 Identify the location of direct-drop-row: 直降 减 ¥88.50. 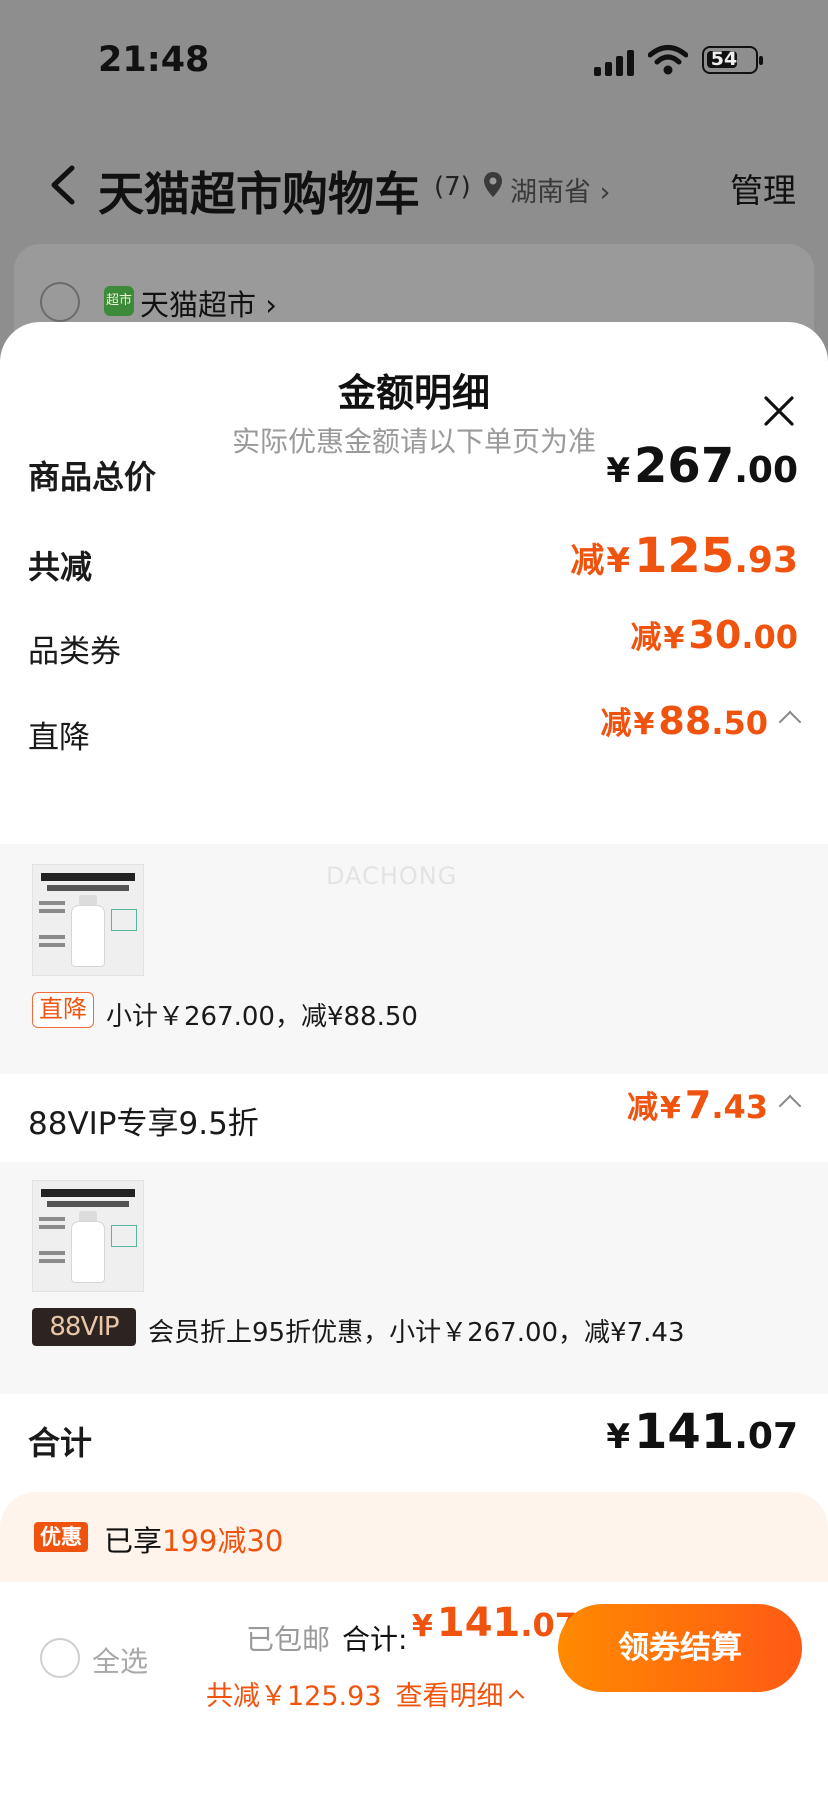
(414, 733).